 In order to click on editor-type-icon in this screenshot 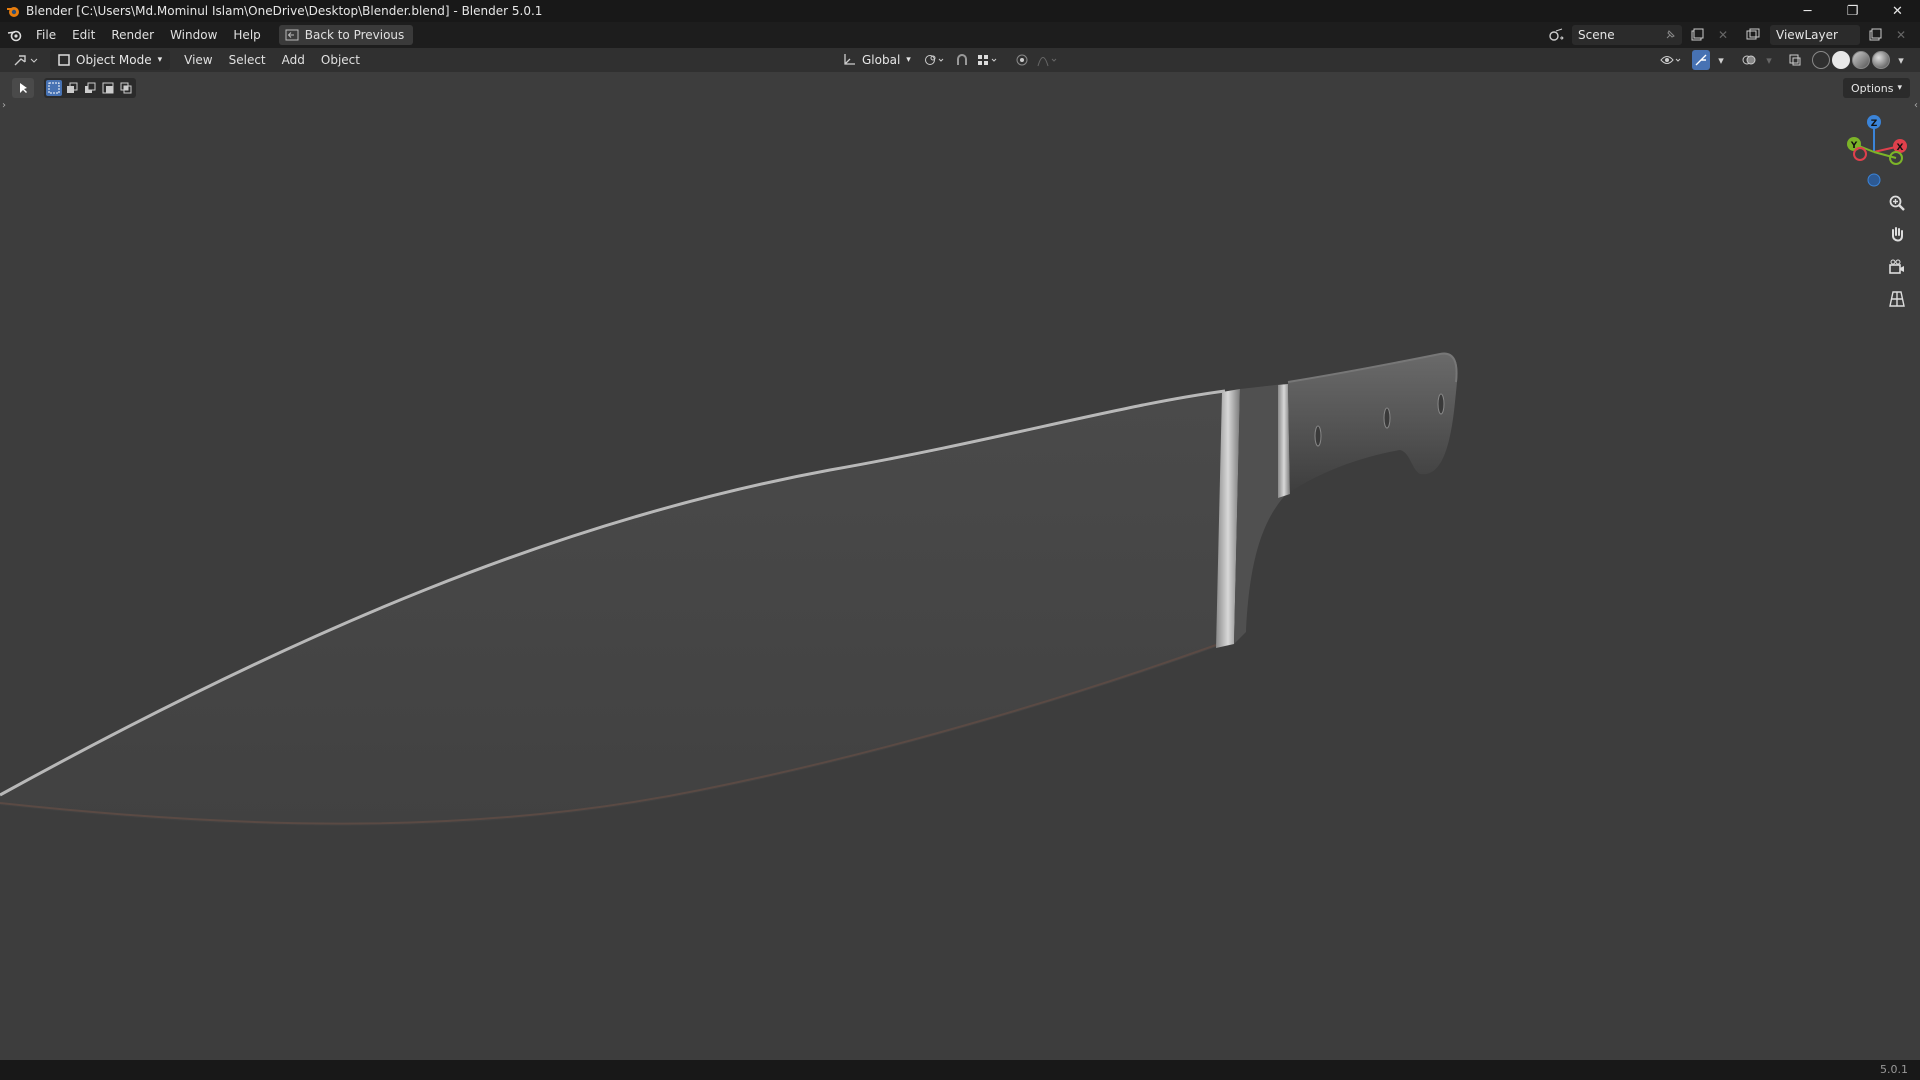, I will do `click(26, 60)`.